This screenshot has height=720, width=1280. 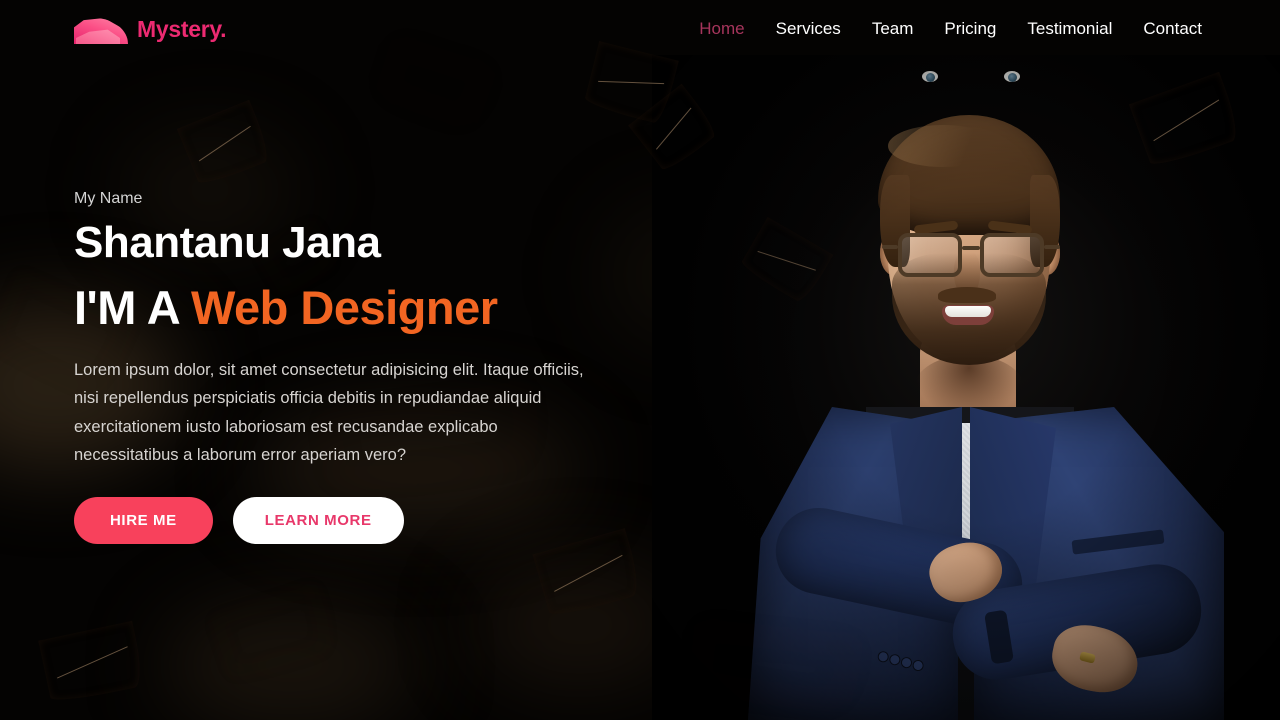 I want to click on eyeglasses-icon, so click(x=971, y=256).